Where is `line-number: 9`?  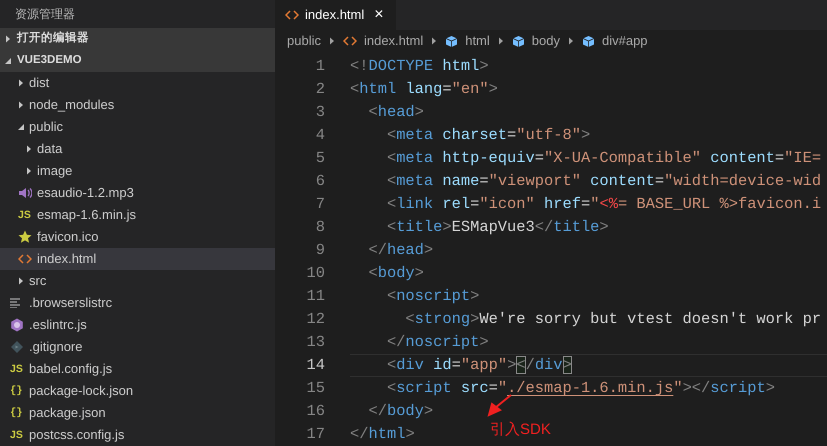 line-number: 9 is located at coordinates (319, 250).